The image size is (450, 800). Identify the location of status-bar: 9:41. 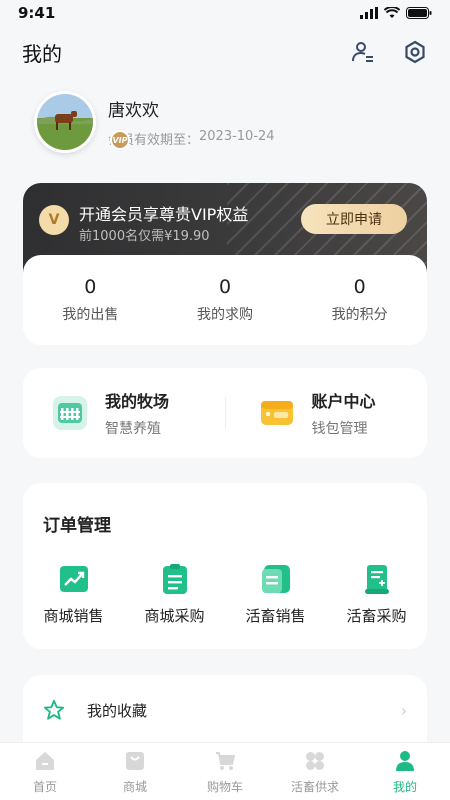
(225, 13).